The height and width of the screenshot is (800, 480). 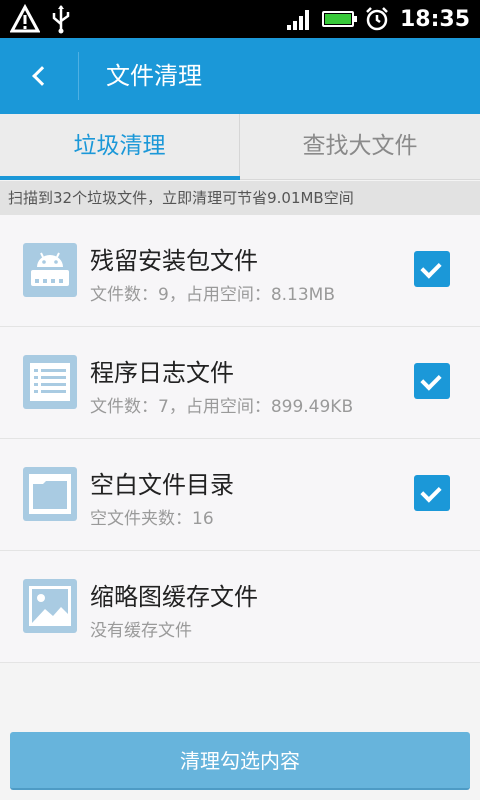 What do you see at coordinates (240, 76) in the screenshot?
I see `title-bar: 文件清理` at bounding box center [240, 76].